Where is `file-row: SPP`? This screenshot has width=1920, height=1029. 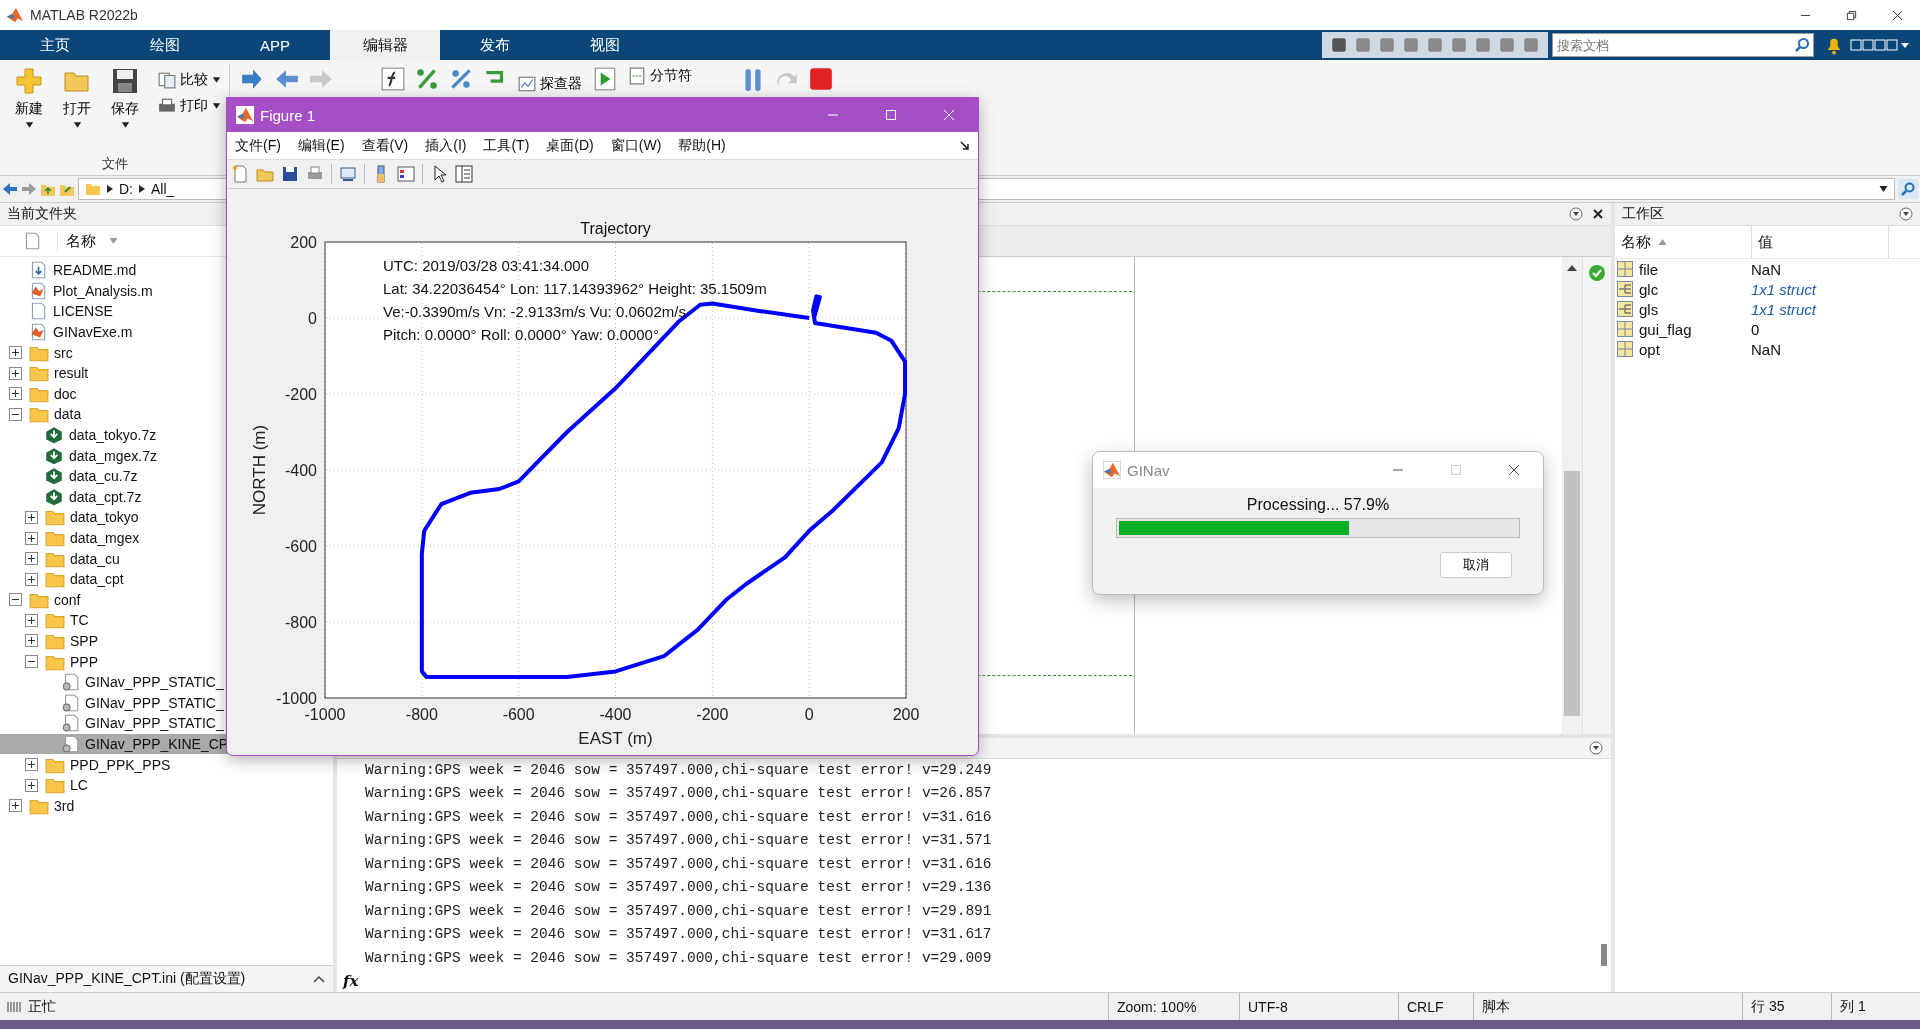 file-row: SPP is located at coordinates (51, 641).